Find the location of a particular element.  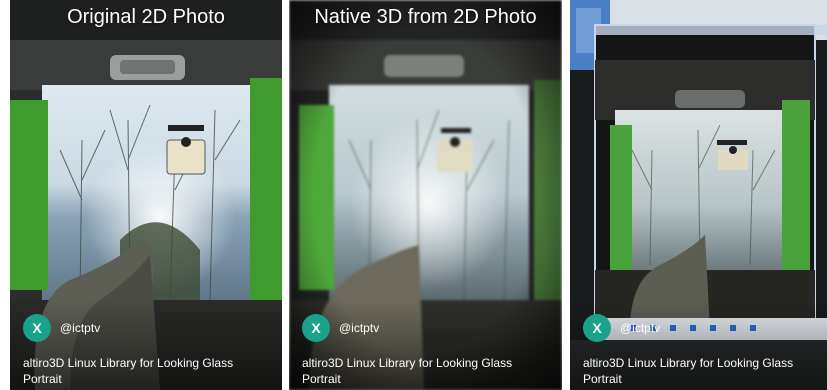

panel-title: Original 2D Photo is located at coordinates (146, 17).